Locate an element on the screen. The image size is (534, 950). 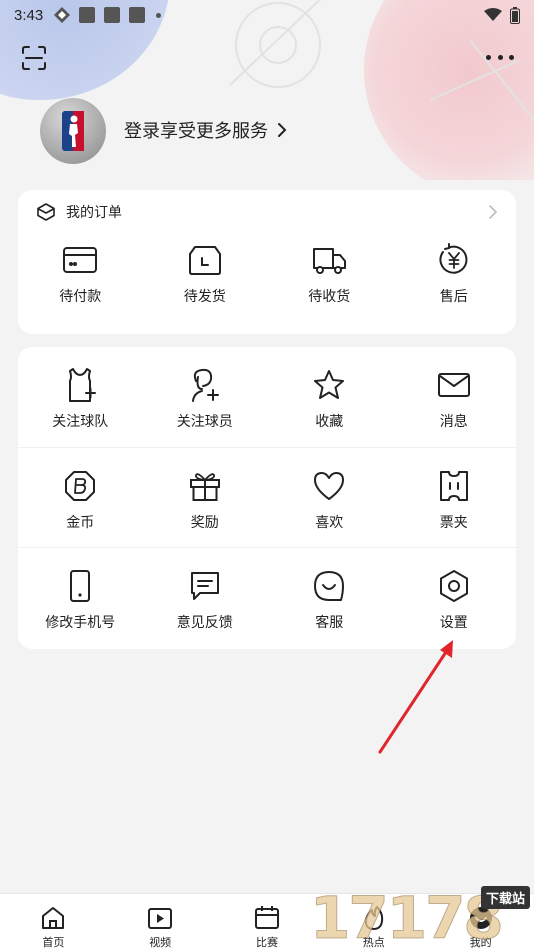
likes-item: 喜欢 is located at coordinates (329, 507).